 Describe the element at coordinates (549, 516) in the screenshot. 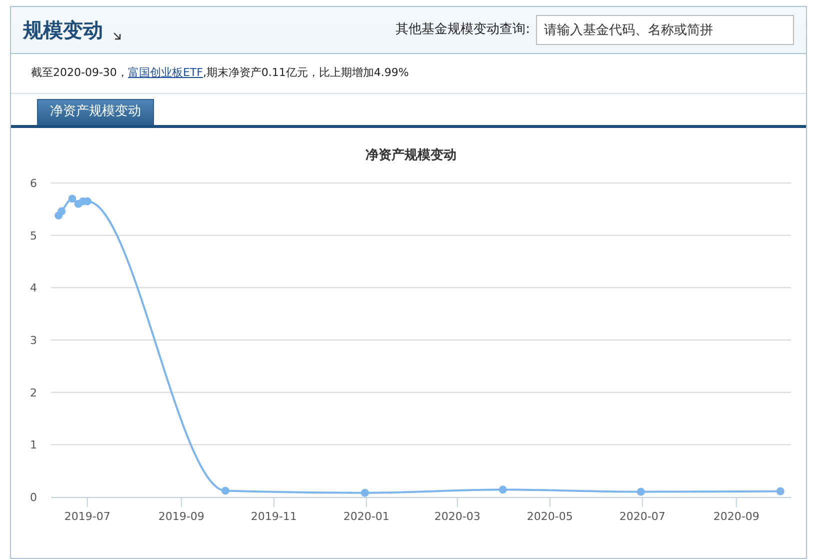

I see `x-tick-label: 2020-05` at that location.